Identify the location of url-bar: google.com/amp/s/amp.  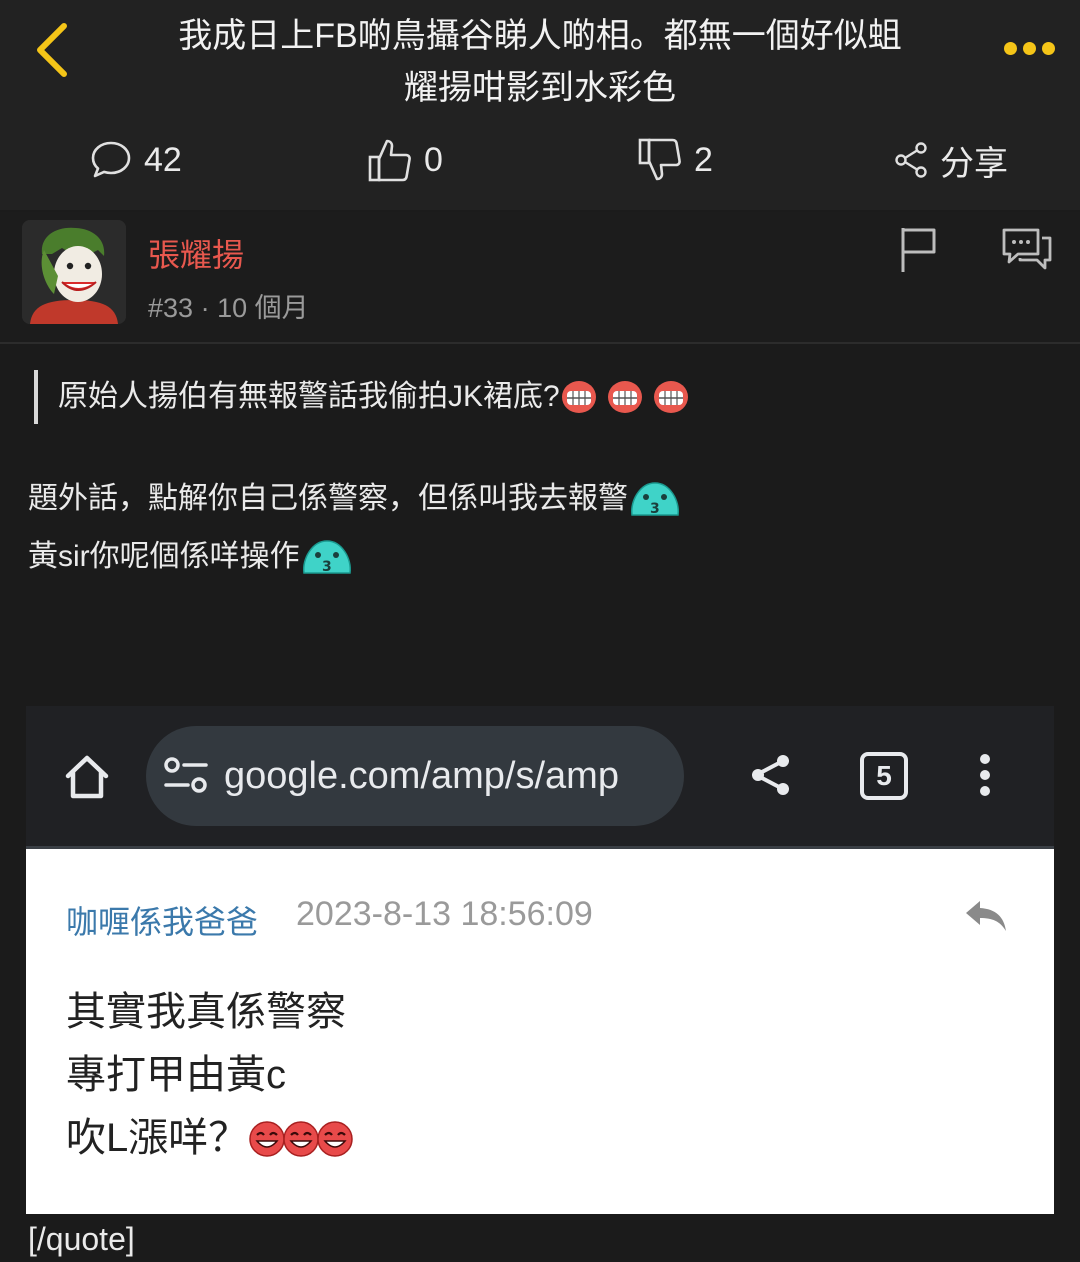
(415, 776).